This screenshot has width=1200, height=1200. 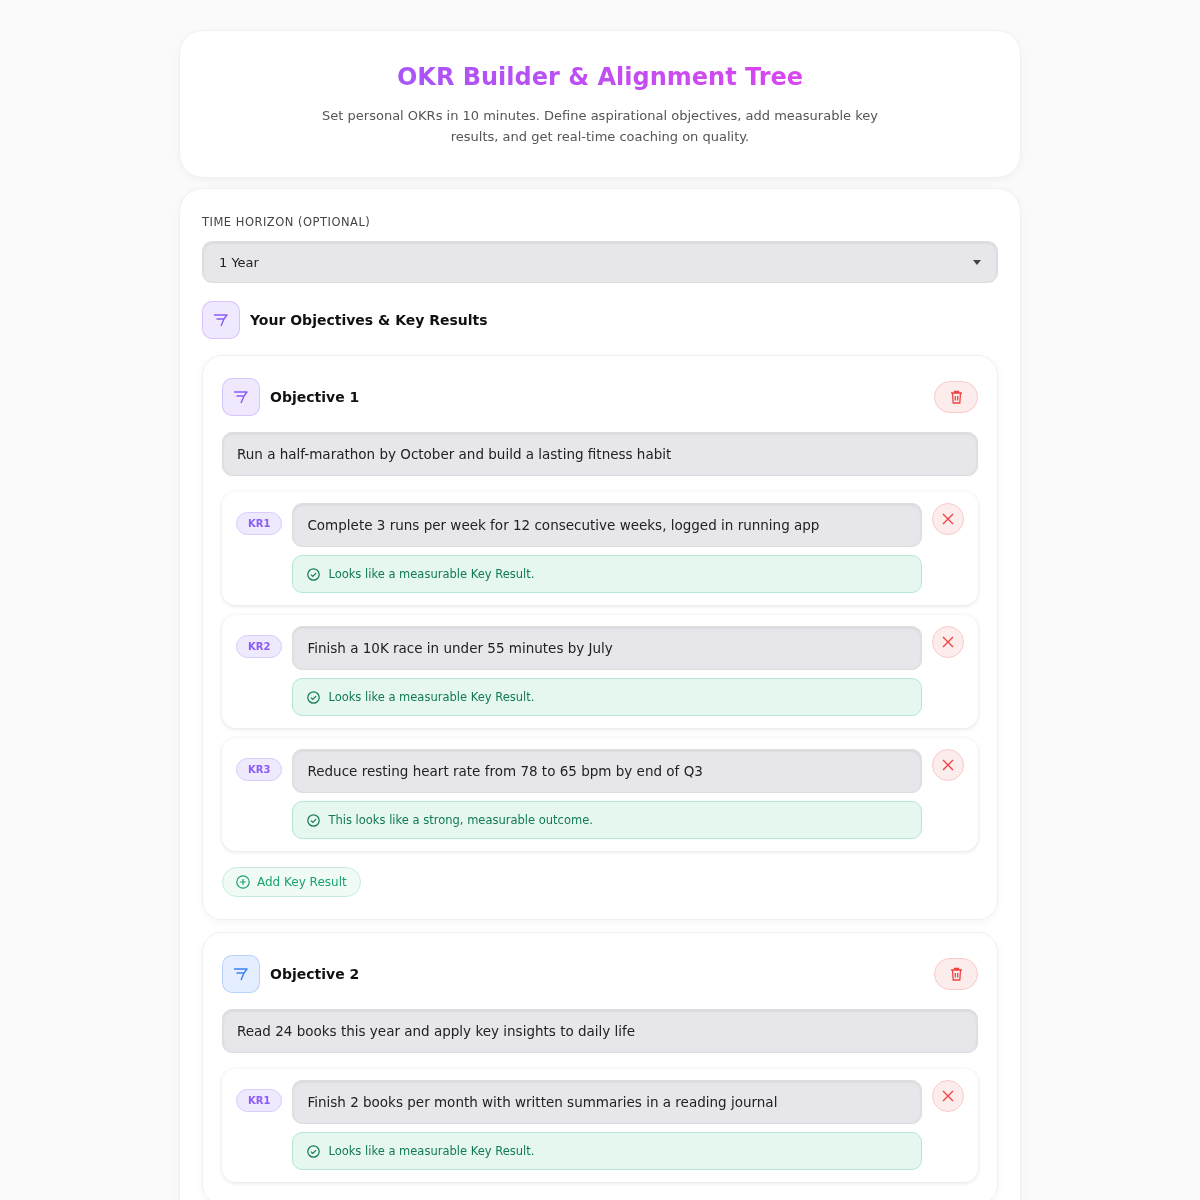 What do you see at coordinates (600, 126) in the screenshot?
I see `page-subtitle: Set personal OKRs in 10 minutes. Define aspirational objectives, add measurable key results, and get real-time coaching on quality.` at bounding box center [600, 126].